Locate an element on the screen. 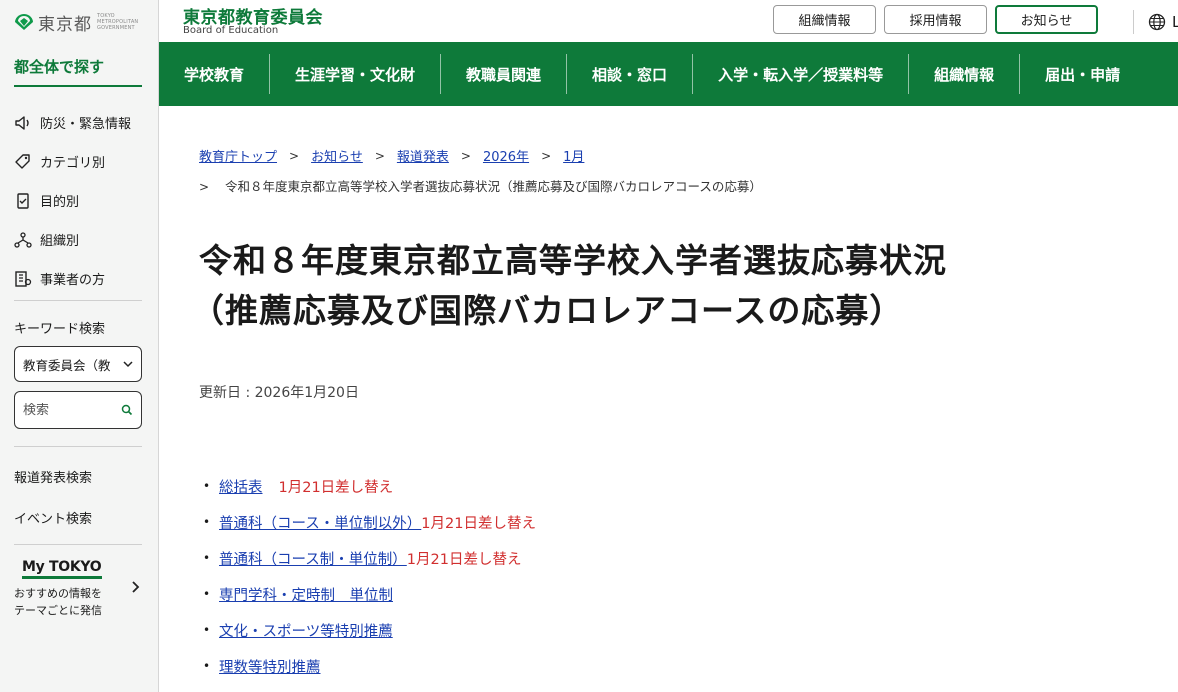  keyword-search-label: キーワード検索 is located at coordinates (60, 329).